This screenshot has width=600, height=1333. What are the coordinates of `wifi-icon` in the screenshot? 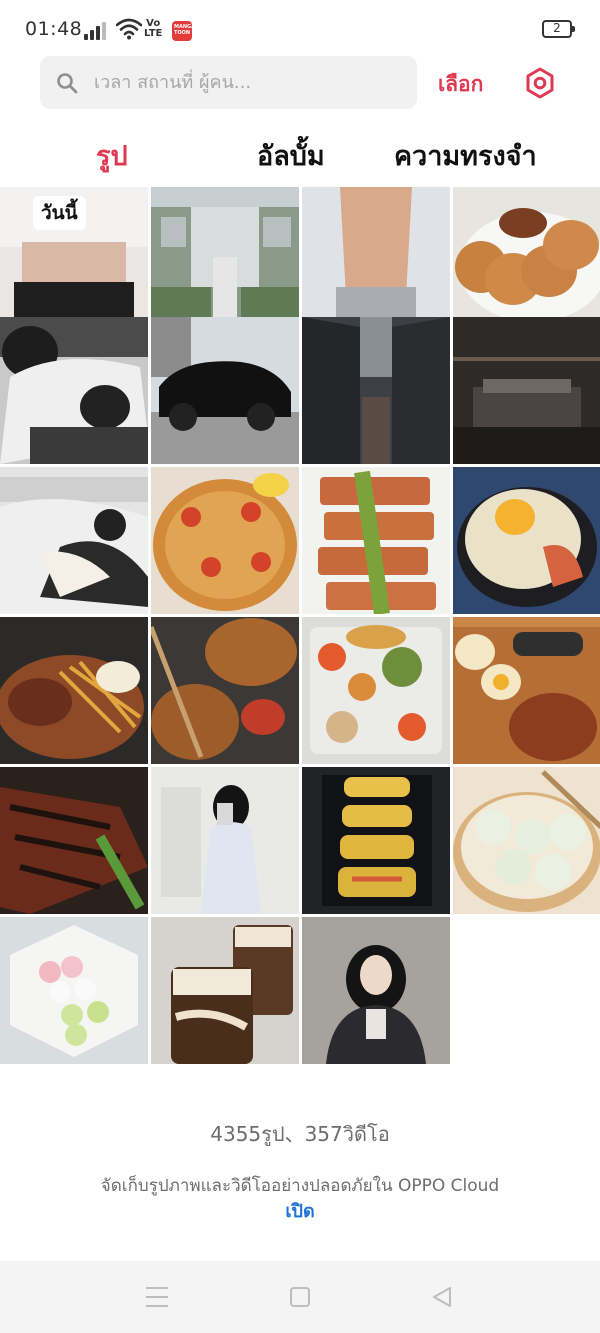 It's located at (129, 29).